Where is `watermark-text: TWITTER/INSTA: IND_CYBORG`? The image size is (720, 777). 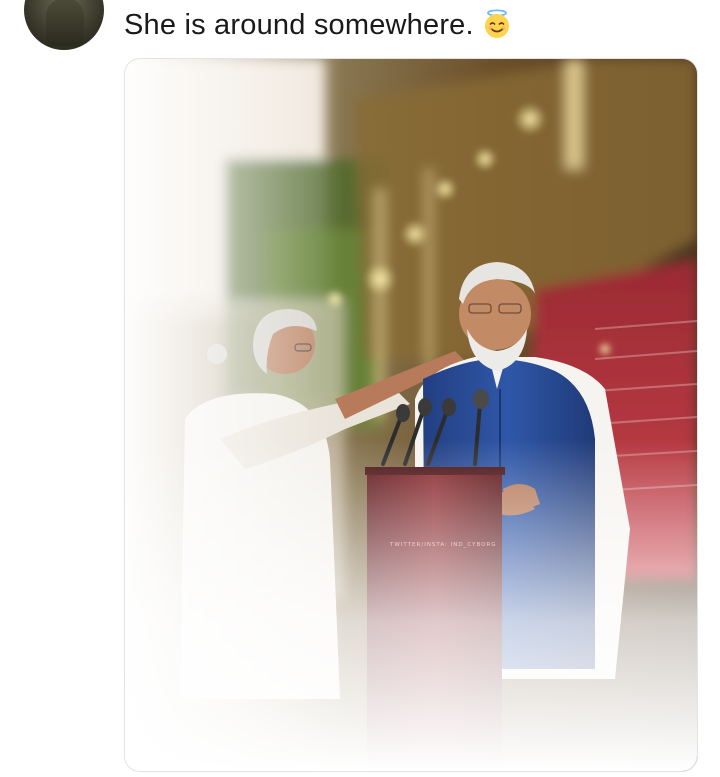
watermark-text: TWITTER/INSTA: IND_CYBORG is located at coordinates (443, 545).